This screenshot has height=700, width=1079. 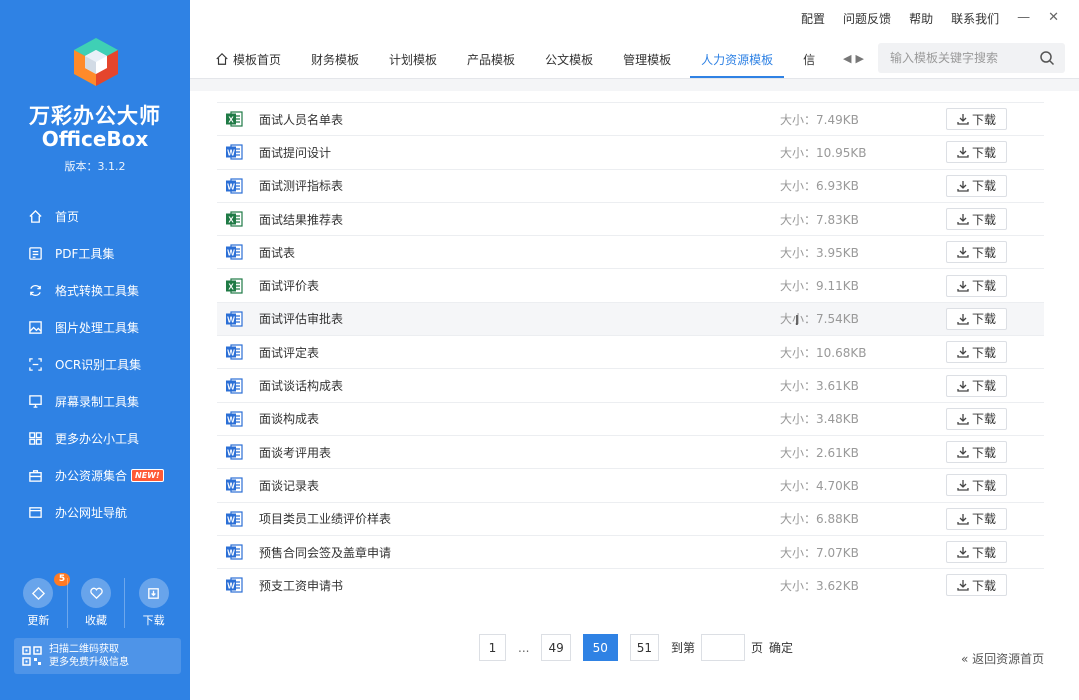 What do you see at coordinates (819, 452) in the screenshot?
I see `file-size: 大小：2.61KB` at bounding box center [819, 452].